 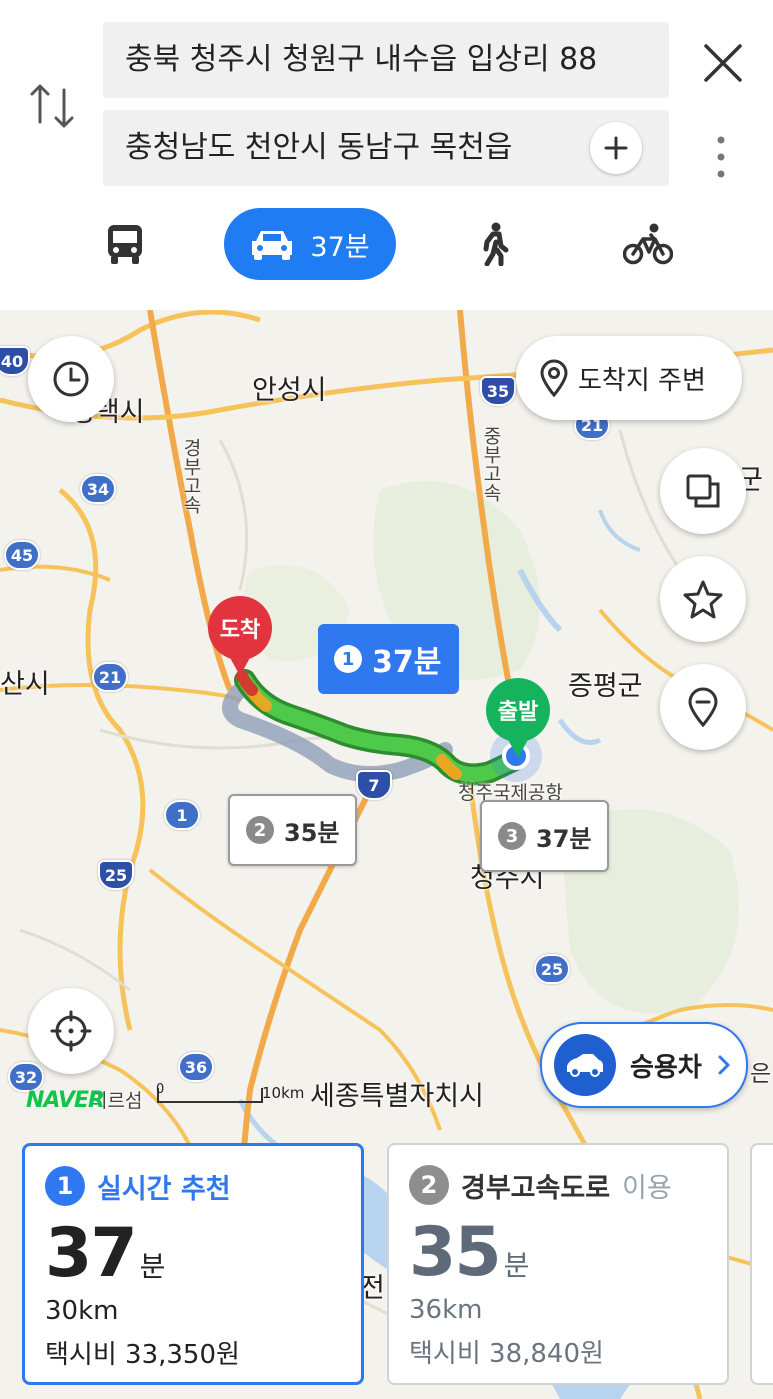 I want to click on nearby-destination-button: 도착지 주변, so click(x=629, y=378).